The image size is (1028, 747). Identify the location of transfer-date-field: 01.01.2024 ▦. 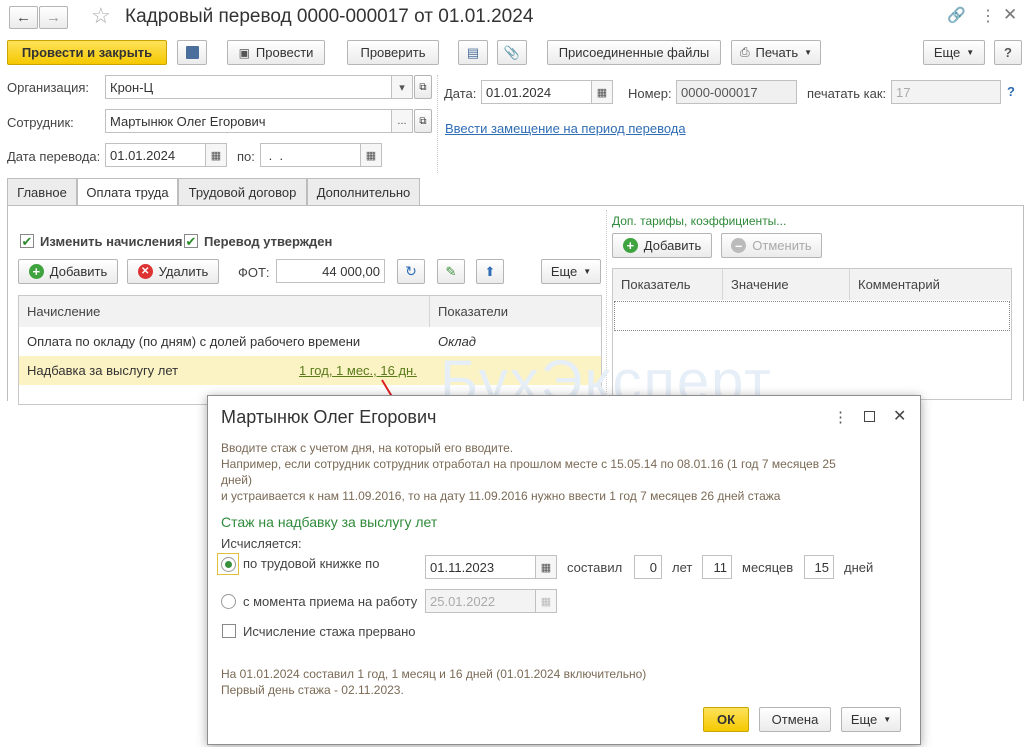
(166, 155).